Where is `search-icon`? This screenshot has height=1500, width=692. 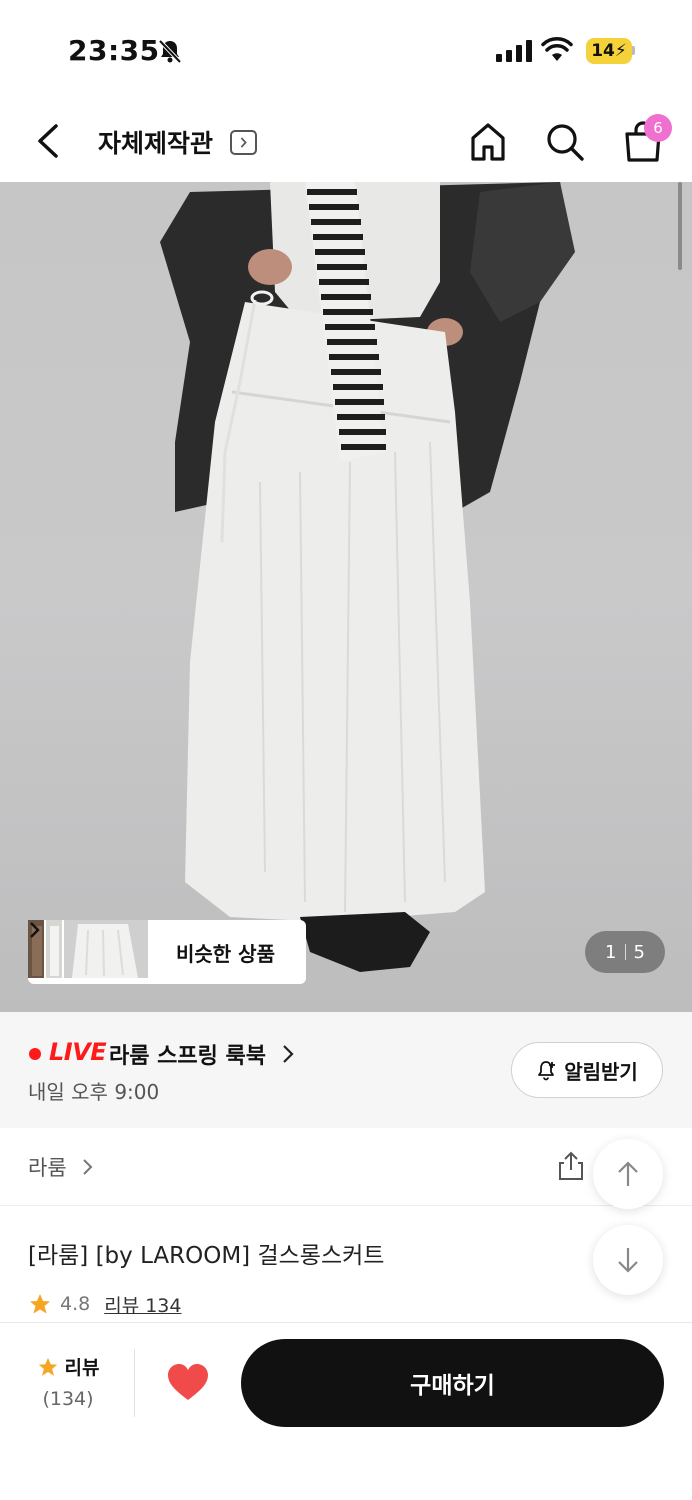
search-icon is located at coordinates (565, 142).